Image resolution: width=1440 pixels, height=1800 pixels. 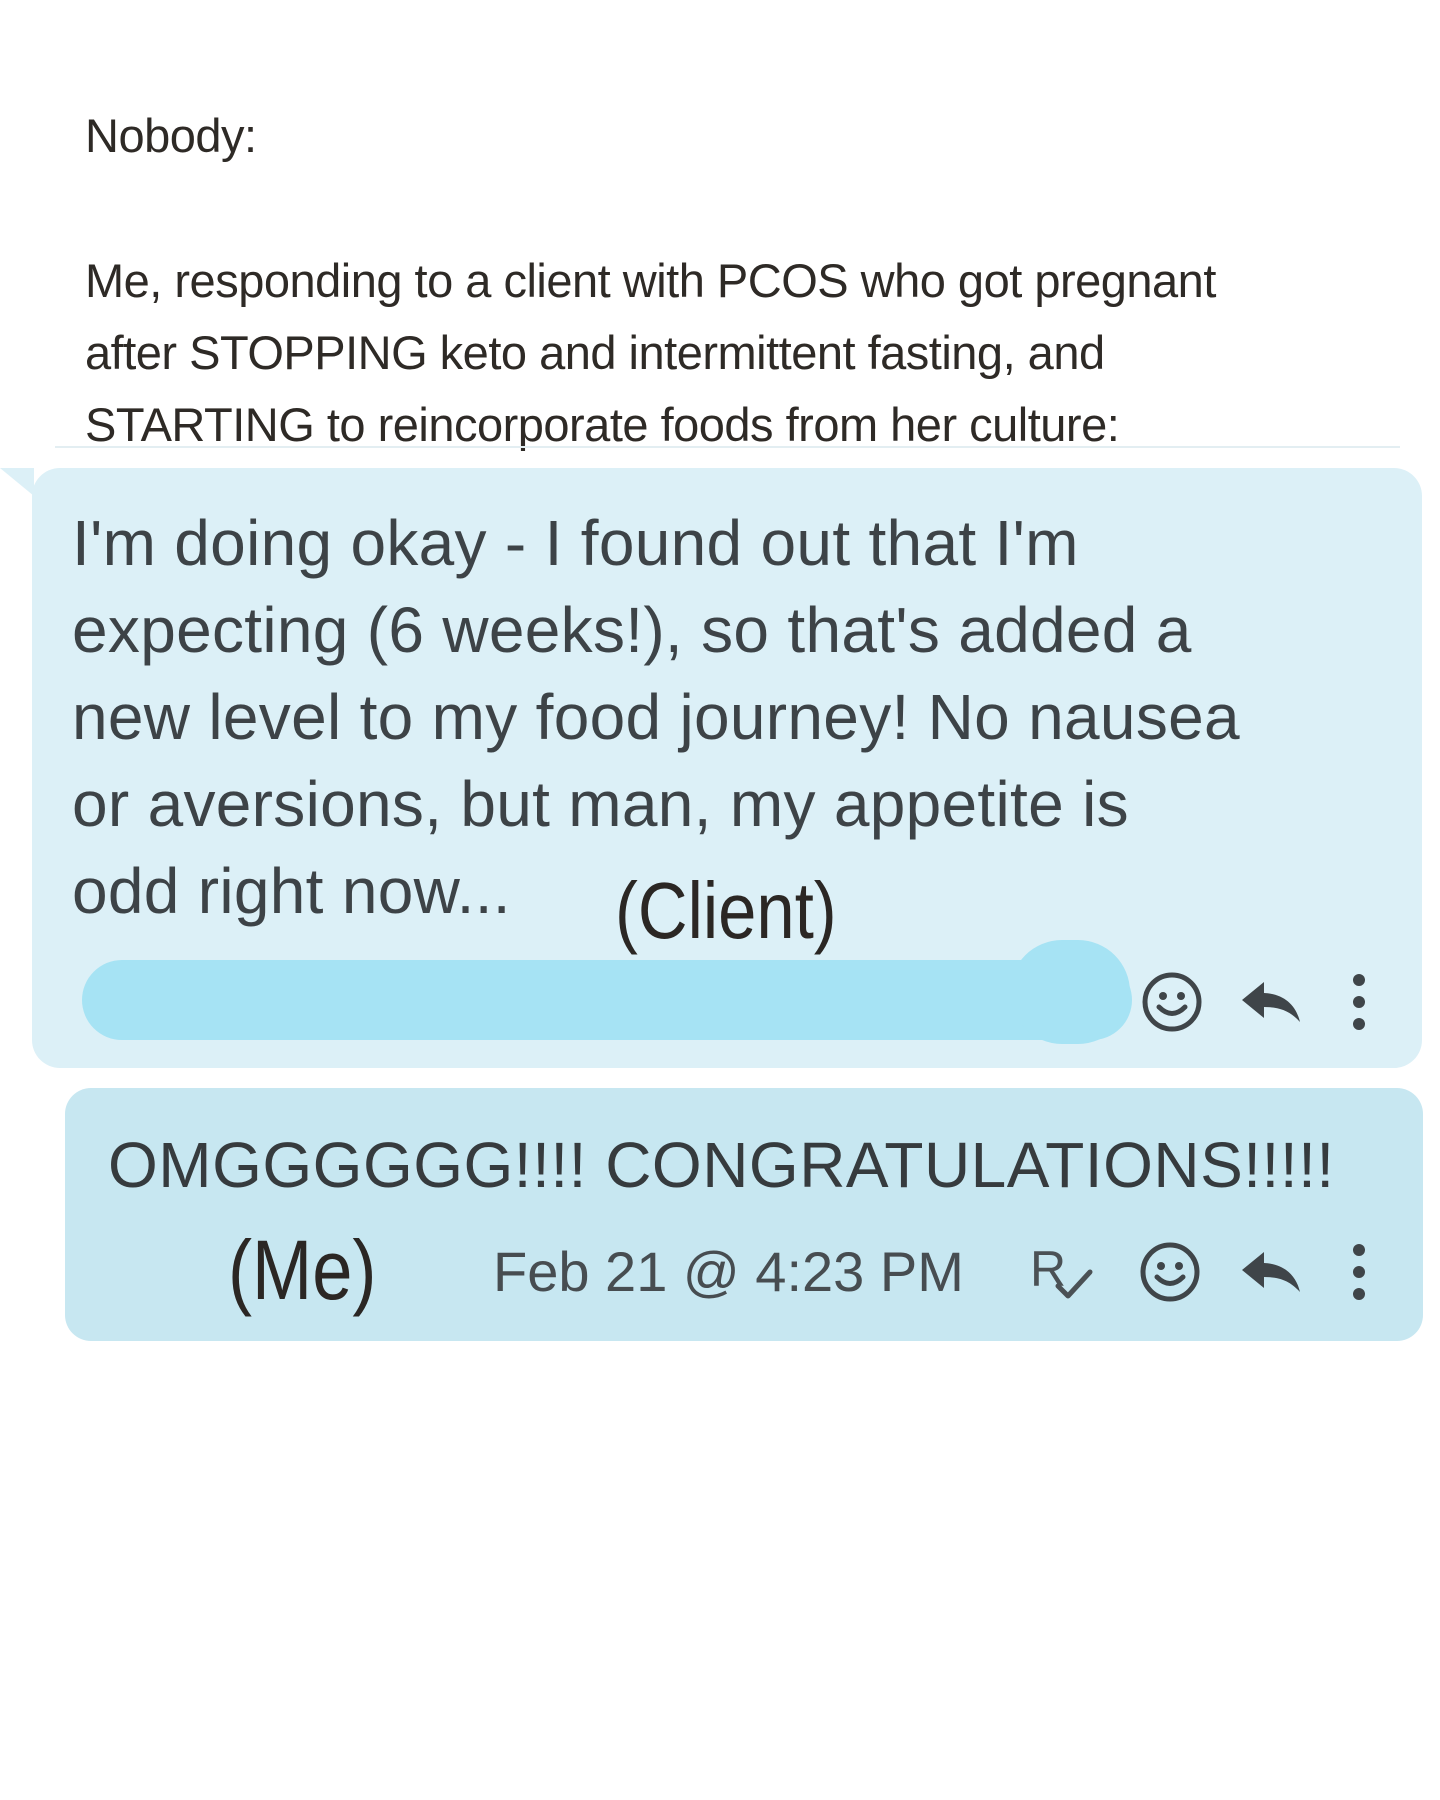 I want to click on read-receipt-icon, so click(x=1074, y=1284).